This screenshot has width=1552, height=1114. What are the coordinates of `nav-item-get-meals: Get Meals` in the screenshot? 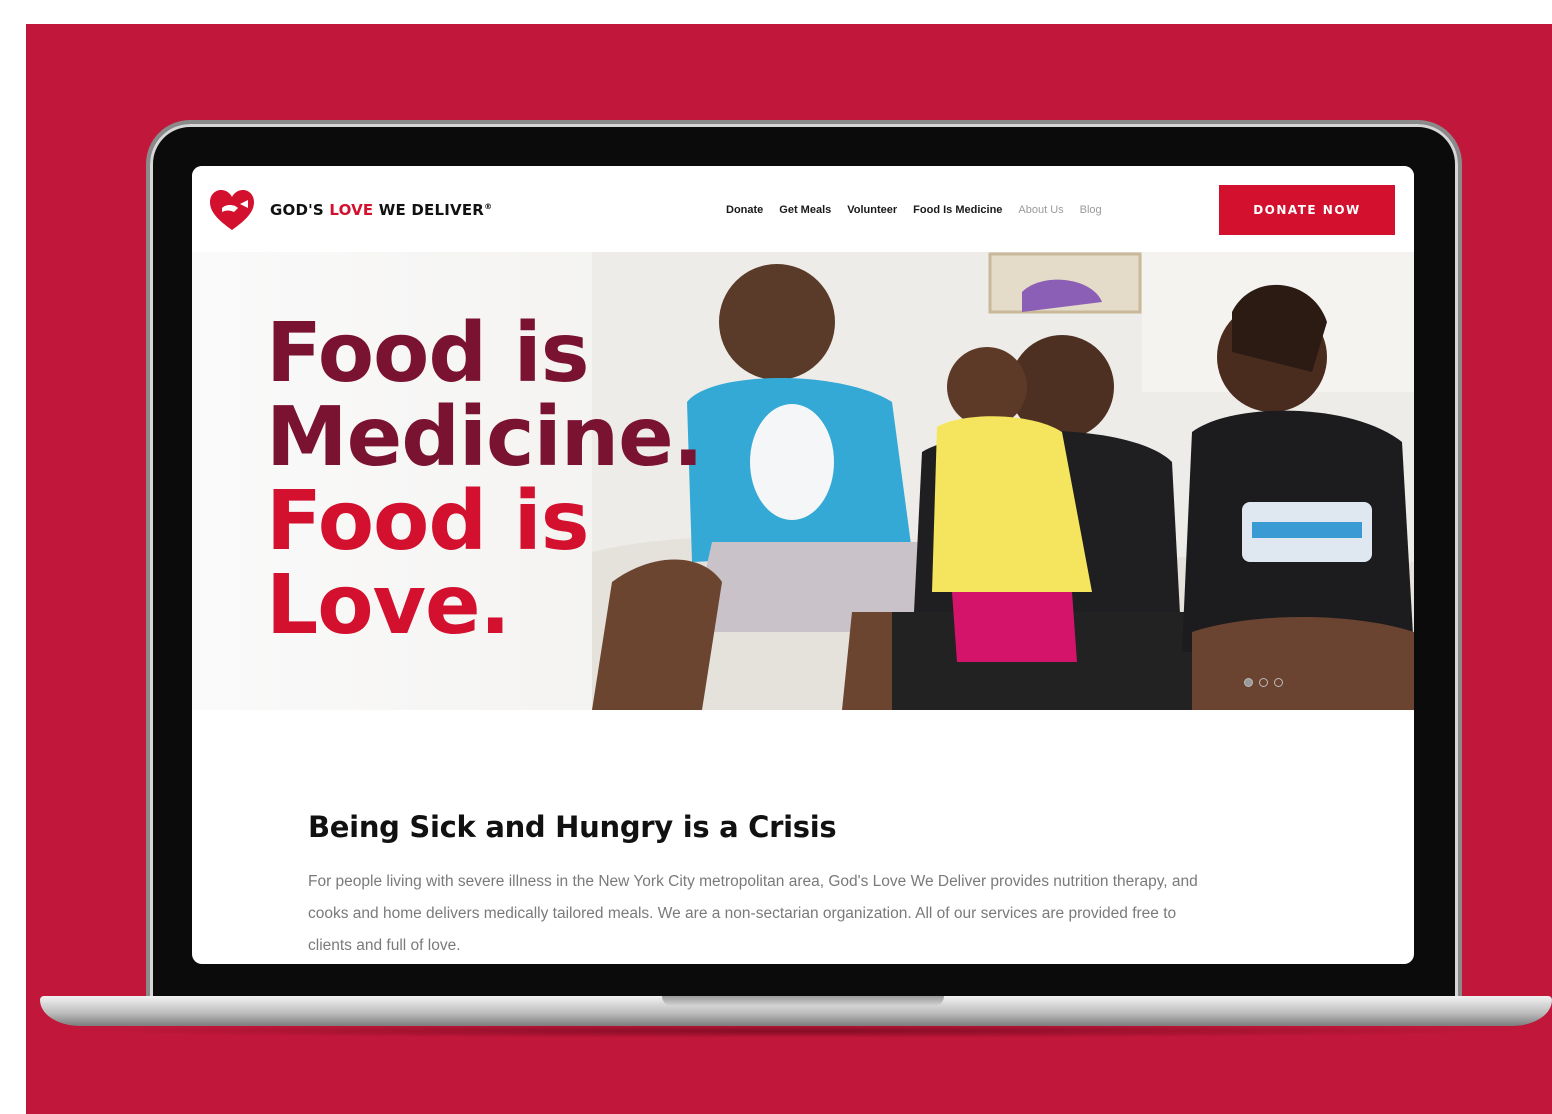 It's located at (805, 210).